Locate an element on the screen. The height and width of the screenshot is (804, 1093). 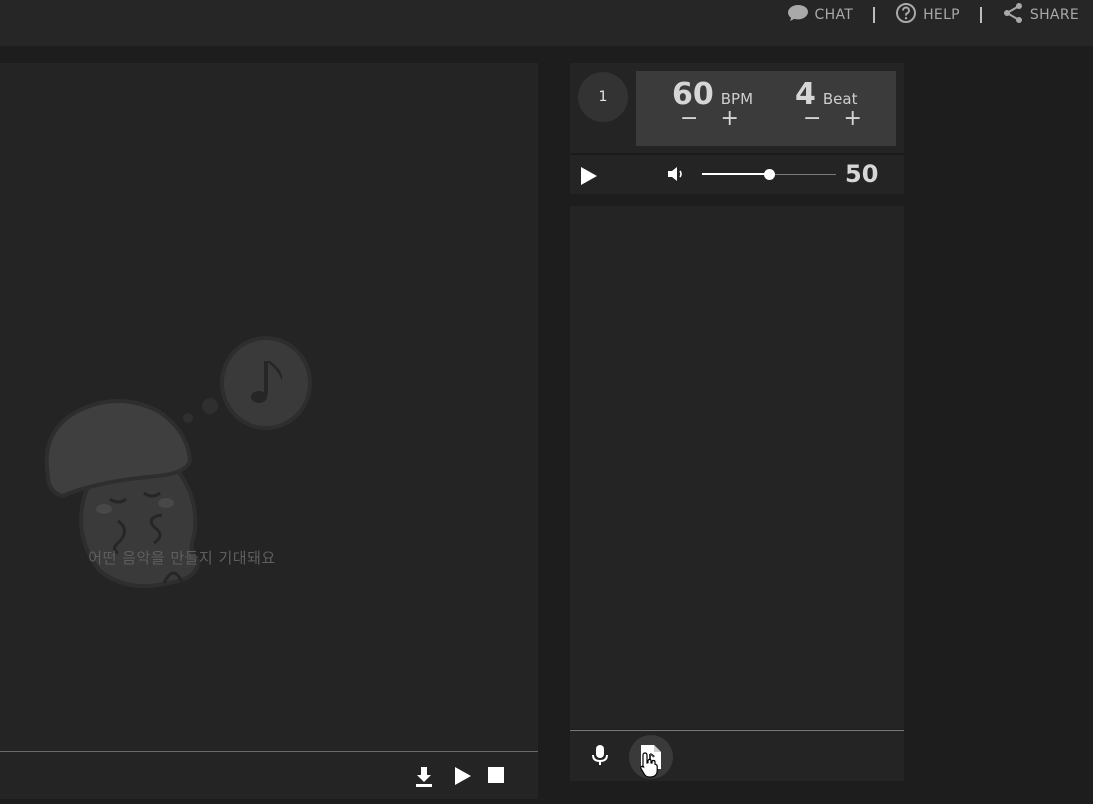
tempo-box: 60 BPM − + 4 Beat − + is located at coordinates (766, 108).